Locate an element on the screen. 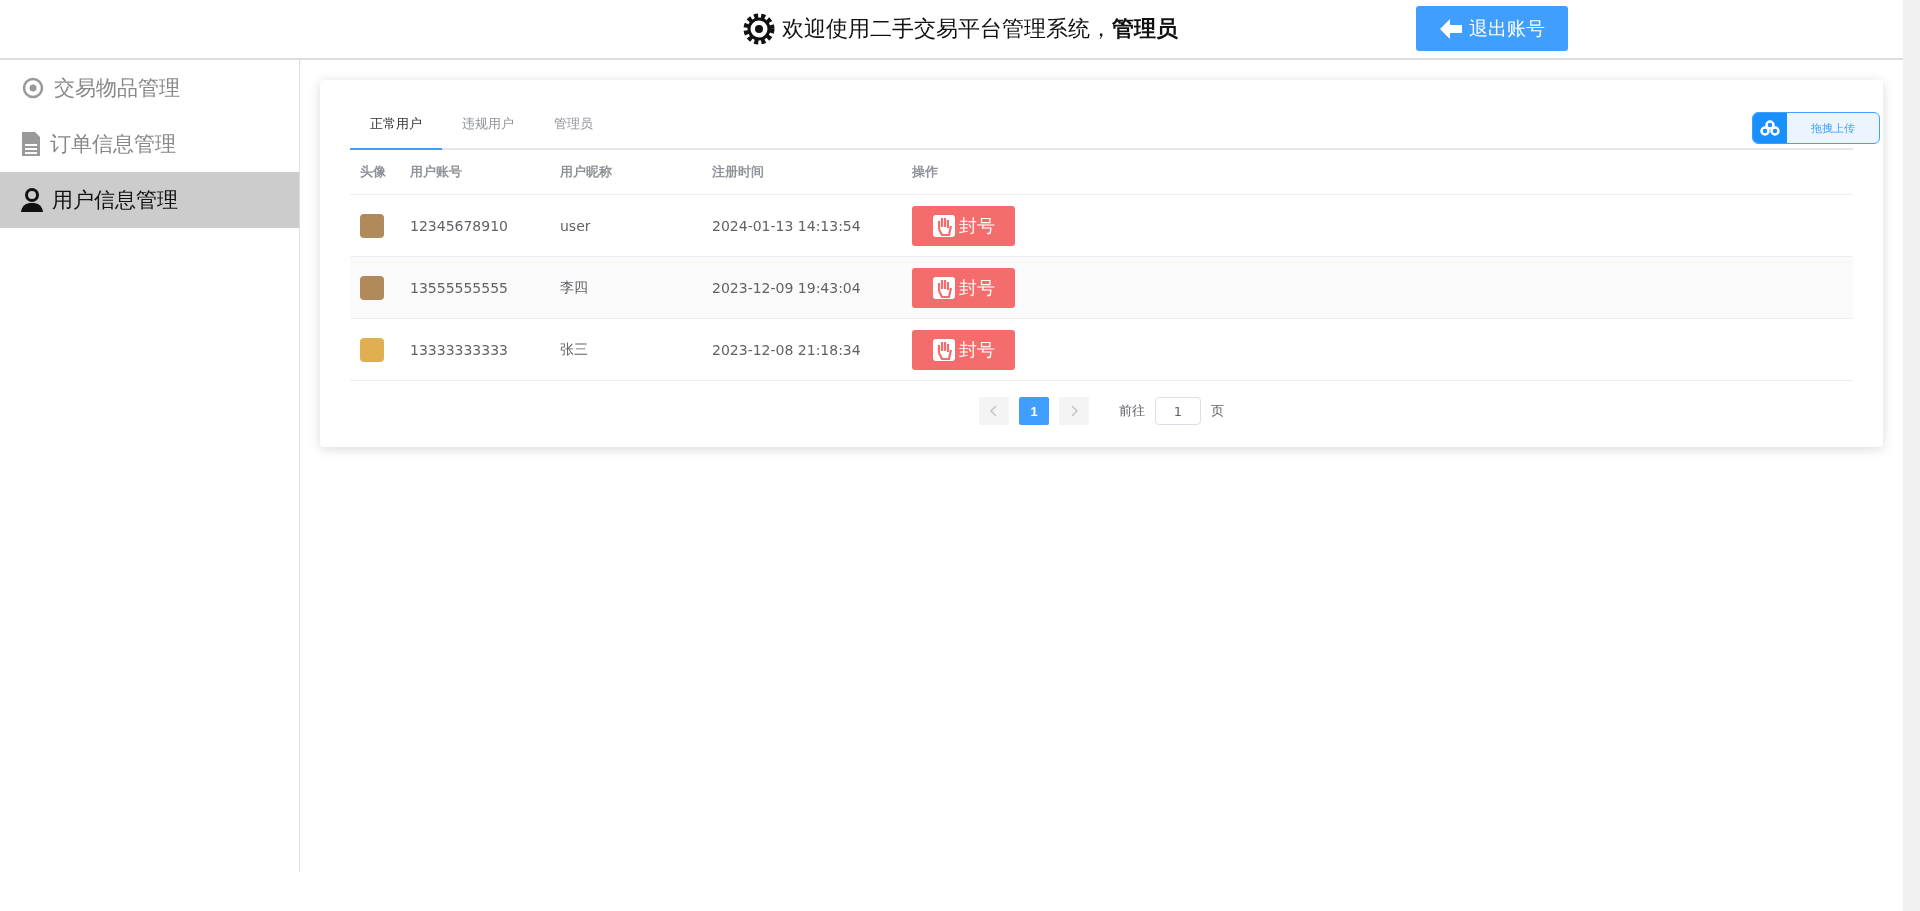  next-page-button is located at coordinates (1074, 411).